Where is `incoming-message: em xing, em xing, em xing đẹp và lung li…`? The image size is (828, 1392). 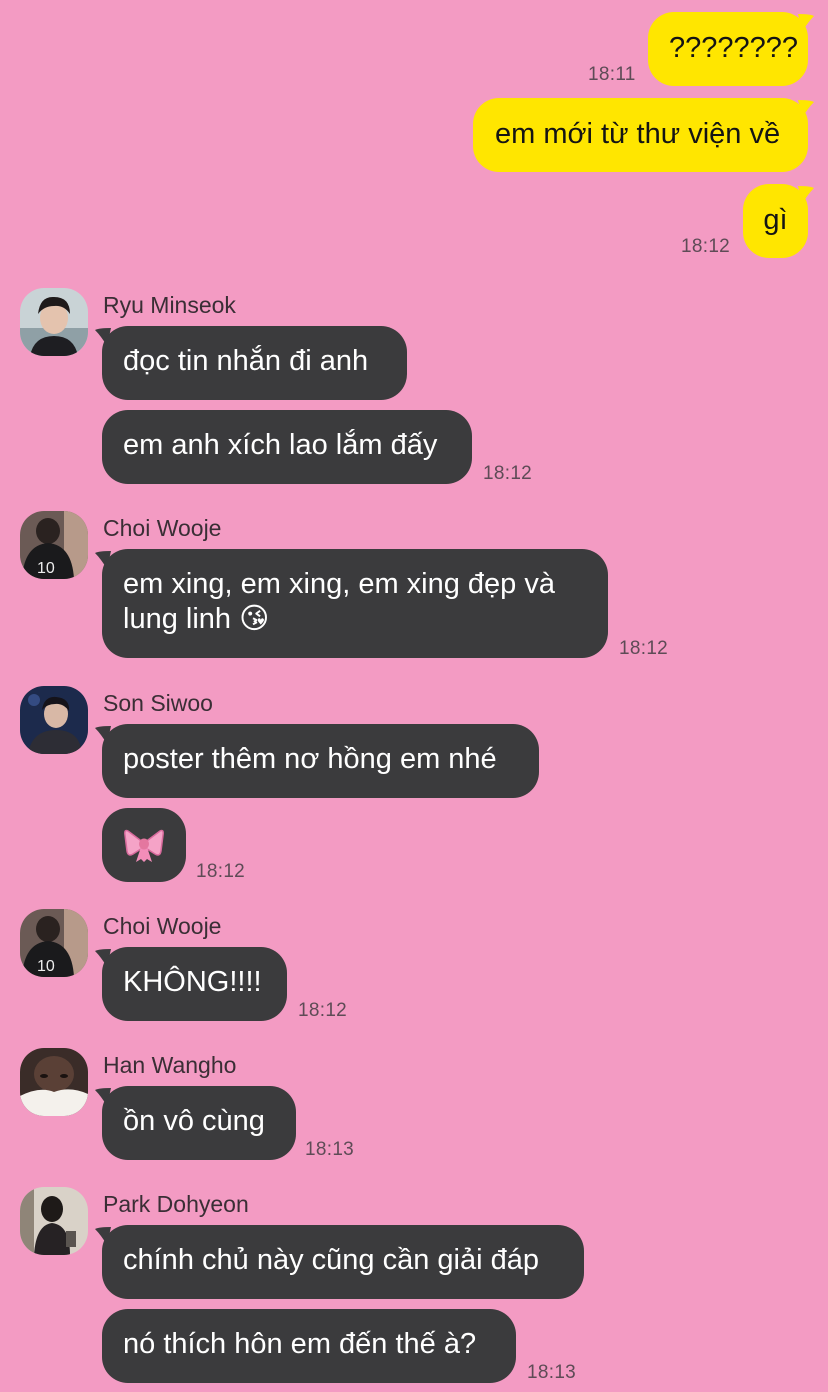 incoming-message: em xing, em xing, em xing đẹp và lung li… is located at coordinates (355, 603).